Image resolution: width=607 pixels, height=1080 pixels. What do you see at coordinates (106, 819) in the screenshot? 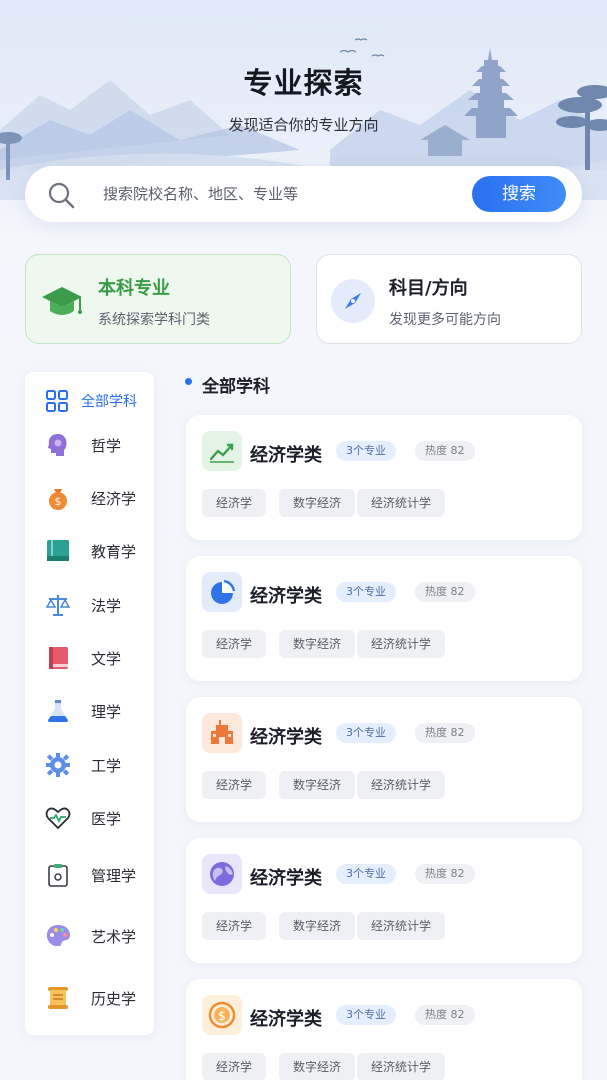
I see `sidebar-item-label: 医学` at bounding box center [106, 819].